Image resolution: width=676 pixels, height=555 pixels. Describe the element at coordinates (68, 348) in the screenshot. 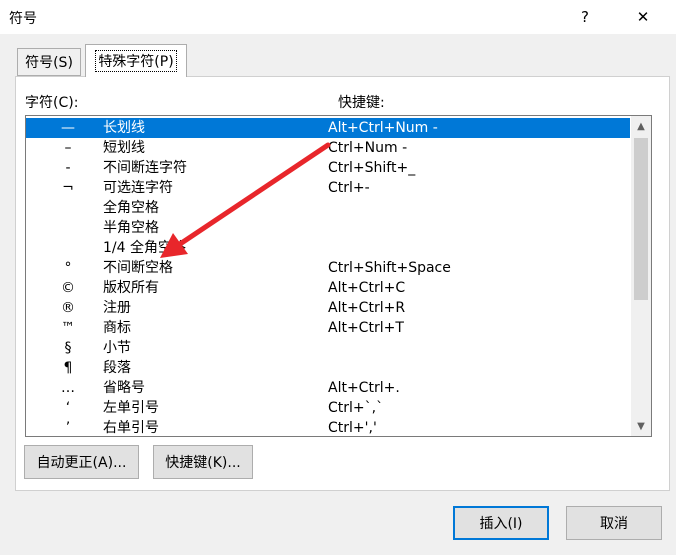

I see `character-symbol: §` at that location.